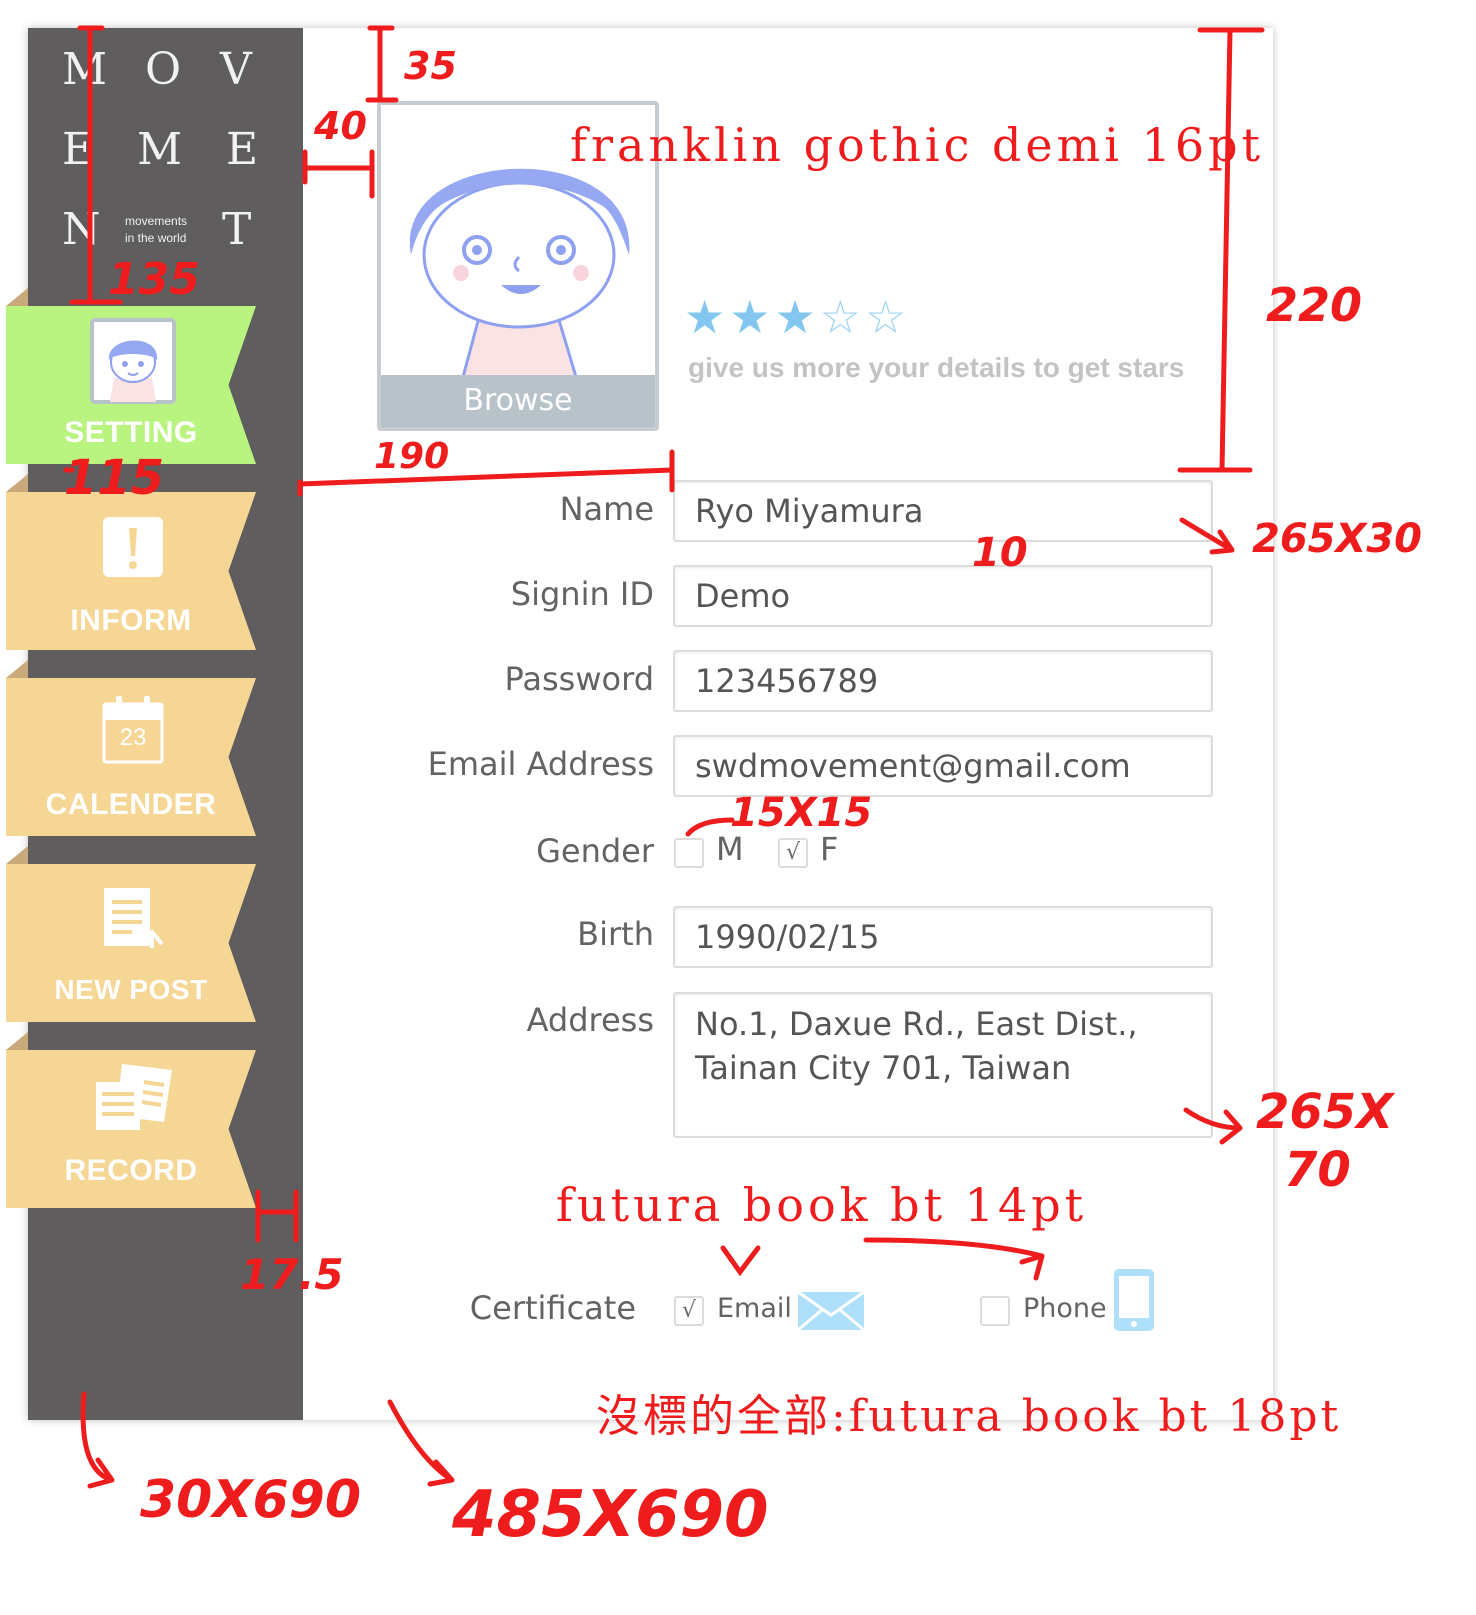 Image resolution: width=1476 pixels, height=1615 pixels. I want to click on nav-item-new-post: NEW POST, so click(131, 943).